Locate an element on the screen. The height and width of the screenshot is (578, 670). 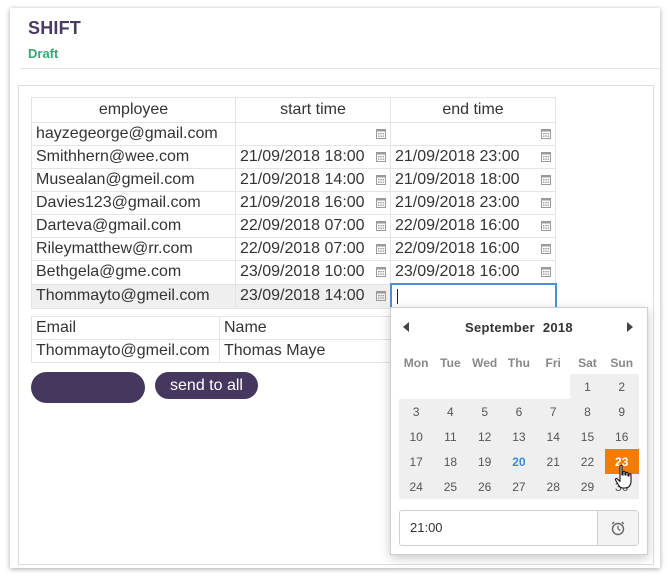
calendar-blank is located at coordinates (416, 386).